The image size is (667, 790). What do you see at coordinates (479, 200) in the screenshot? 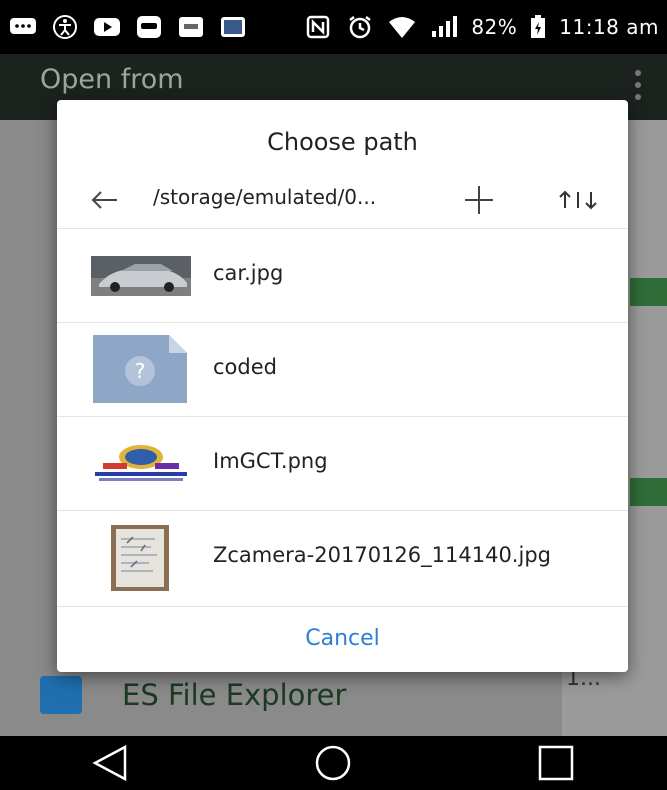
I see `add-folder-icon` at bounding box center [479, 200].